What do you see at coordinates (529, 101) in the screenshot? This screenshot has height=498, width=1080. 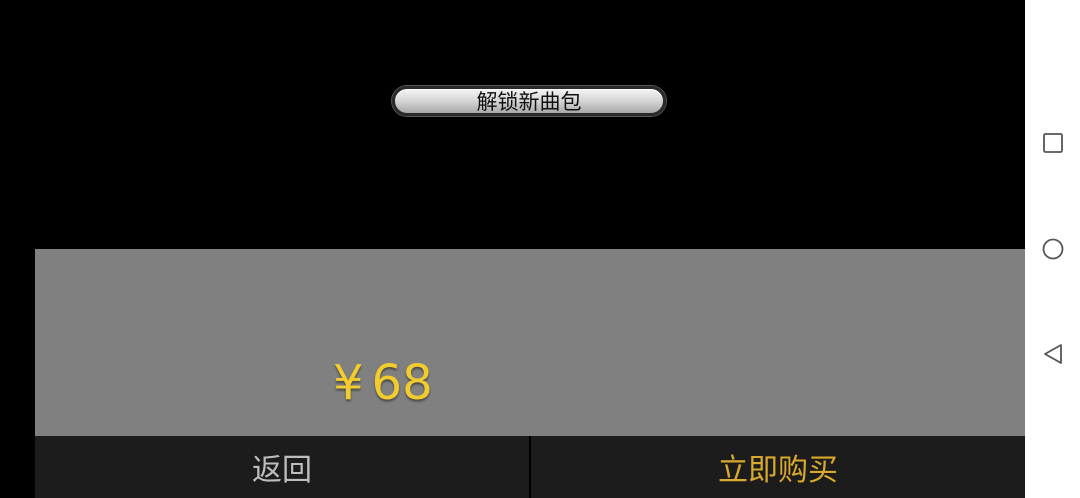 I see `page-title: 解锁新曲包` at bounding box center [529, 101].